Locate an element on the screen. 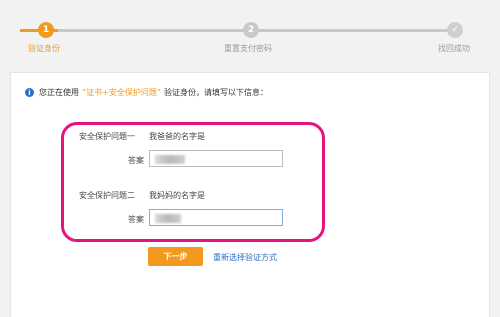  answer-2-field is located at coordinates (216, 217).